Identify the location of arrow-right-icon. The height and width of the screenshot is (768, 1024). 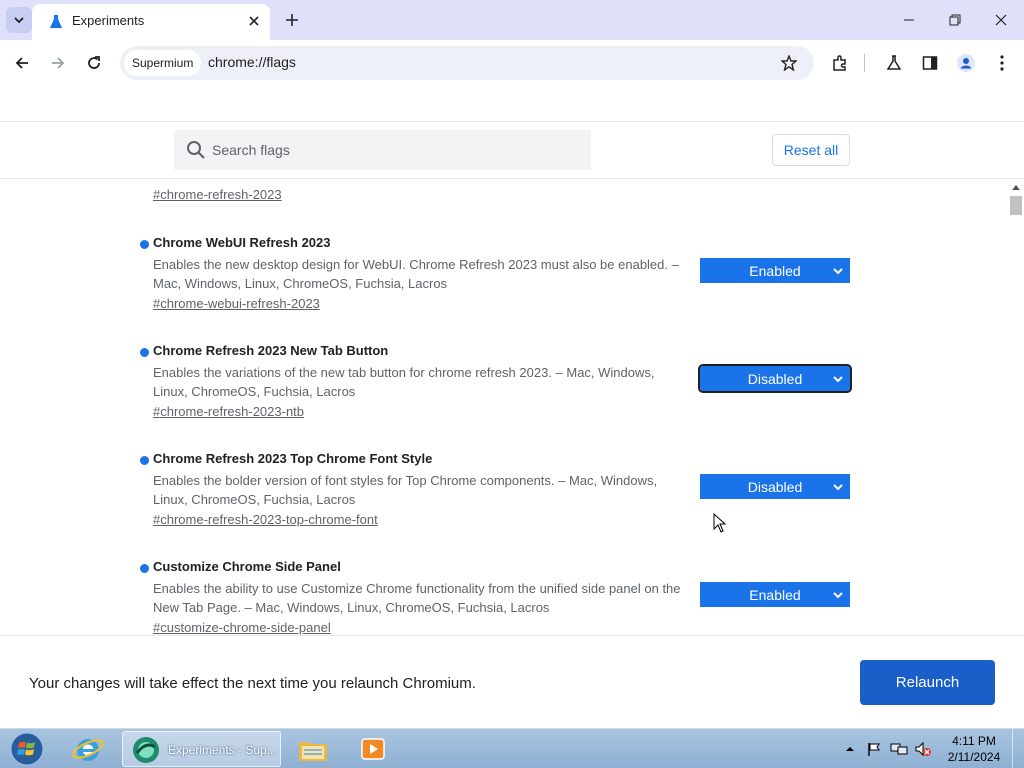
(58, 63).